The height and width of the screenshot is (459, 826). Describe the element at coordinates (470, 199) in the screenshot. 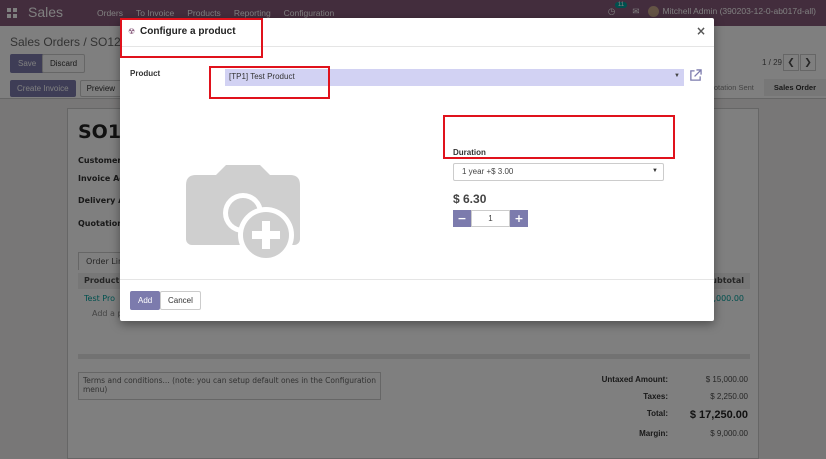

I see `product-price: $ 6.30` at that location.